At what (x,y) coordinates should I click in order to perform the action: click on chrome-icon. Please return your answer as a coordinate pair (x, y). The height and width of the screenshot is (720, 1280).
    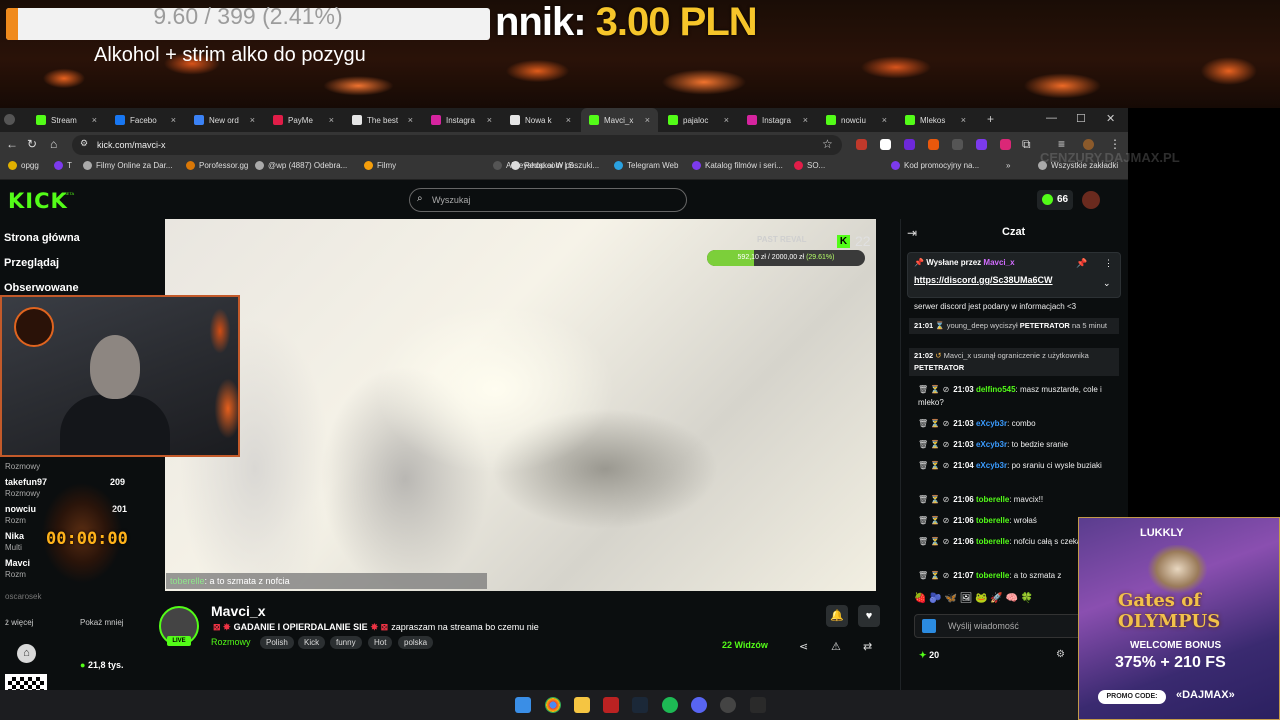
    Looking at the image, I should click on (553, 705).